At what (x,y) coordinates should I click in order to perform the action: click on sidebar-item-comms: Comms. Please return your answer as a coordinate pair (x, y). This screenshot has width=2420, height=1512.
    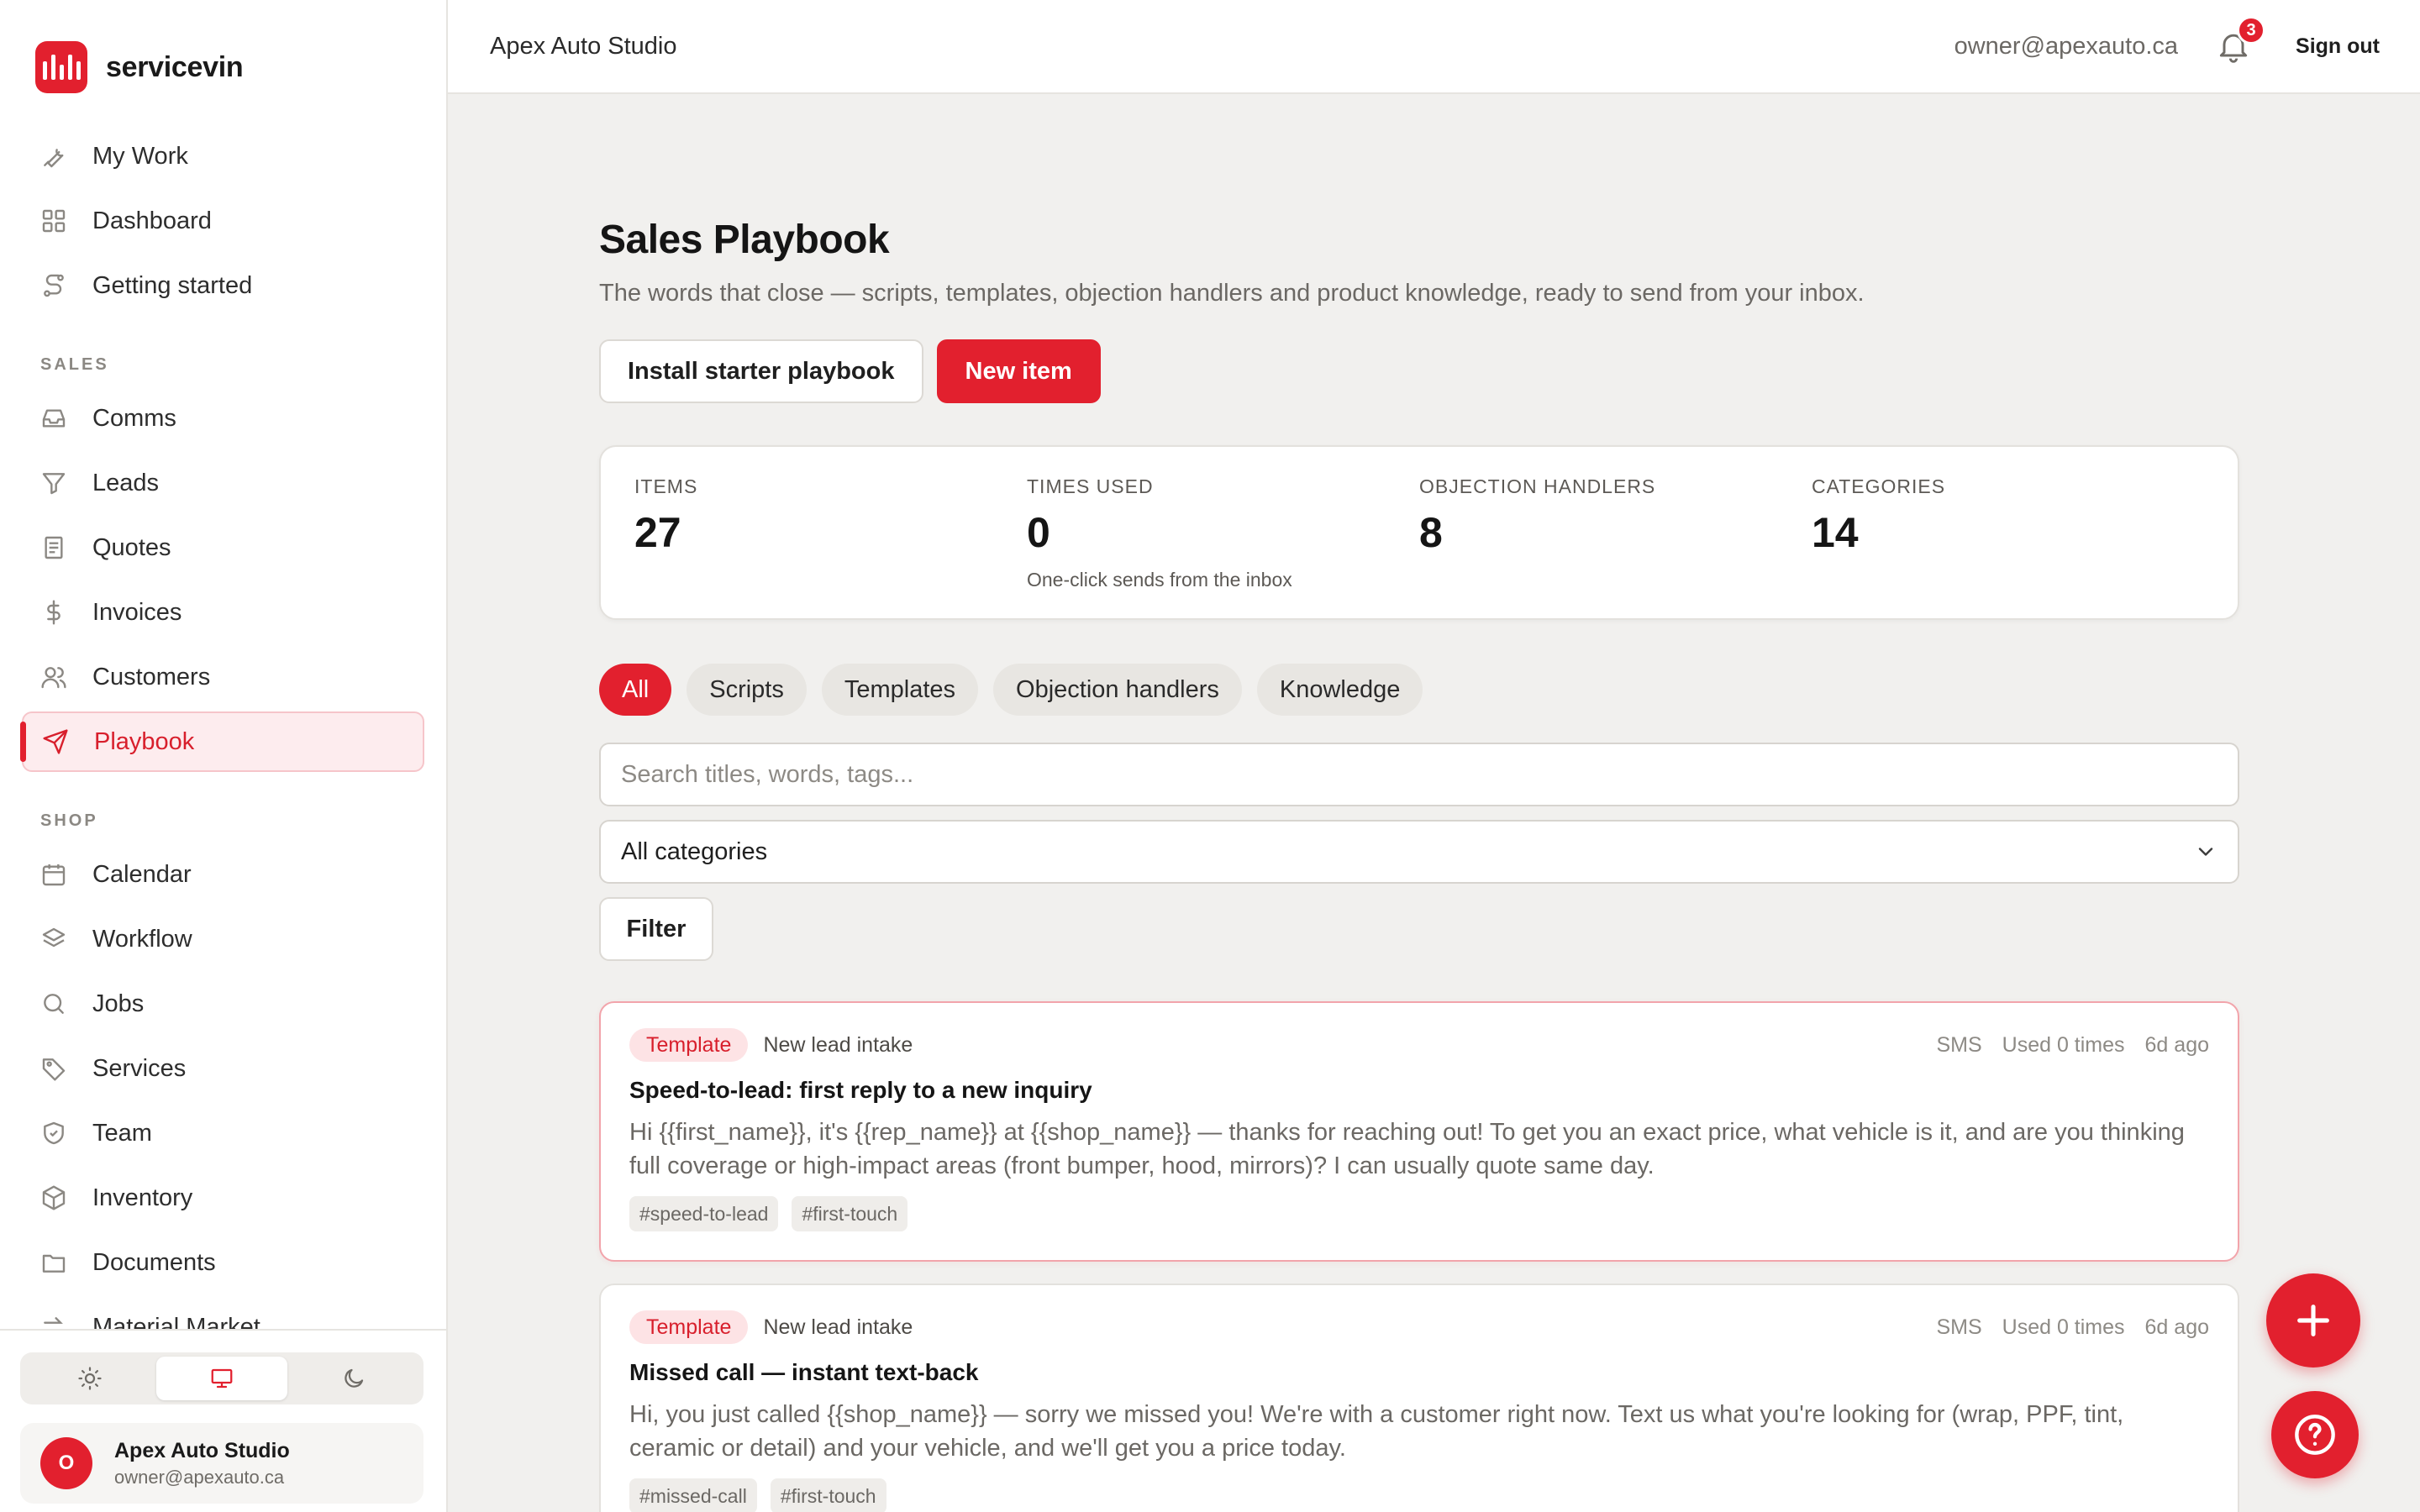
    Looking at the image, I should click on (223, 418).